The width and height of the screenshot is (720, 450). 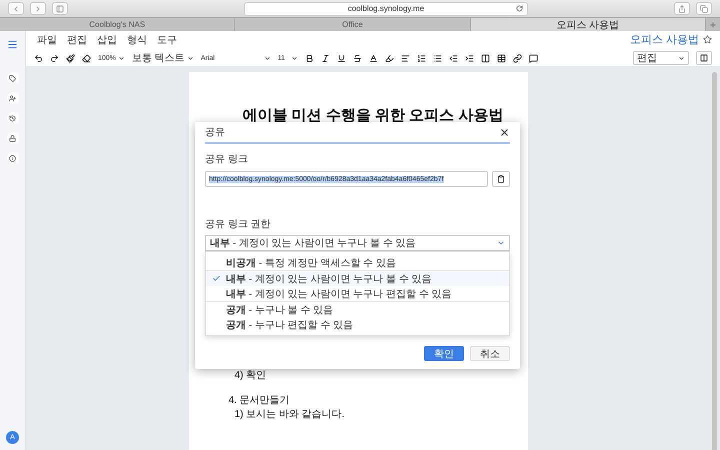 I want to click on browser-tab: Coolblog's NAS, so click(x=118, y=24).